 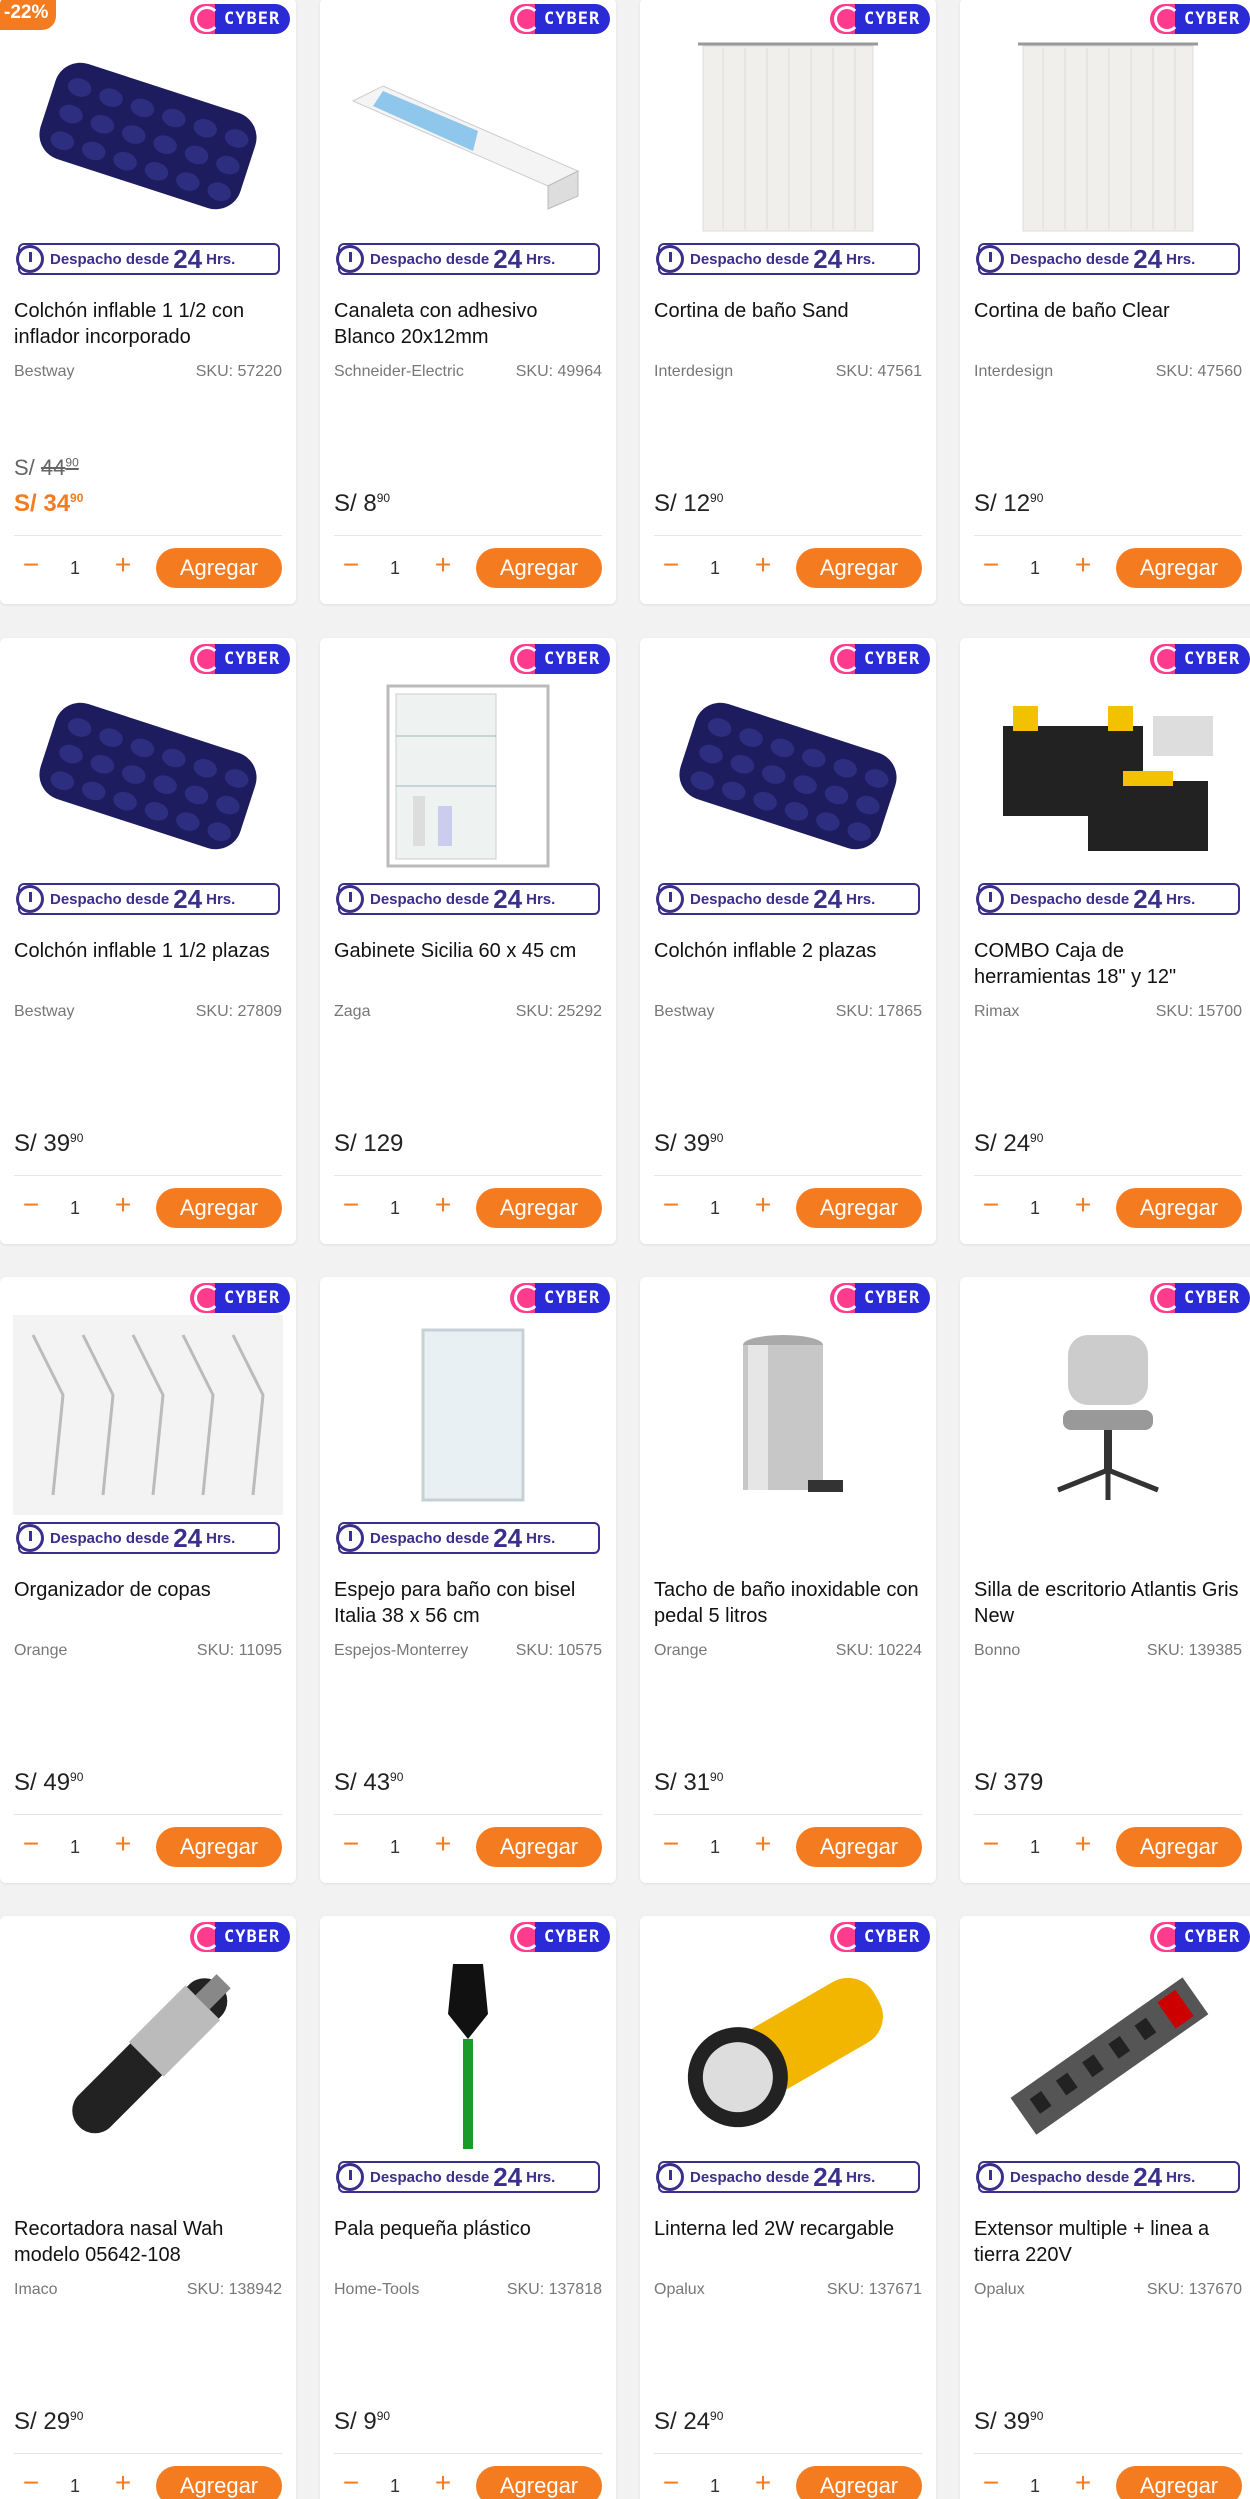 What do you see at coordinates (789, 2229) in the screenshot?
I see `product-name: Linterna led 2W recargable` at bounding box center [789, 2229].